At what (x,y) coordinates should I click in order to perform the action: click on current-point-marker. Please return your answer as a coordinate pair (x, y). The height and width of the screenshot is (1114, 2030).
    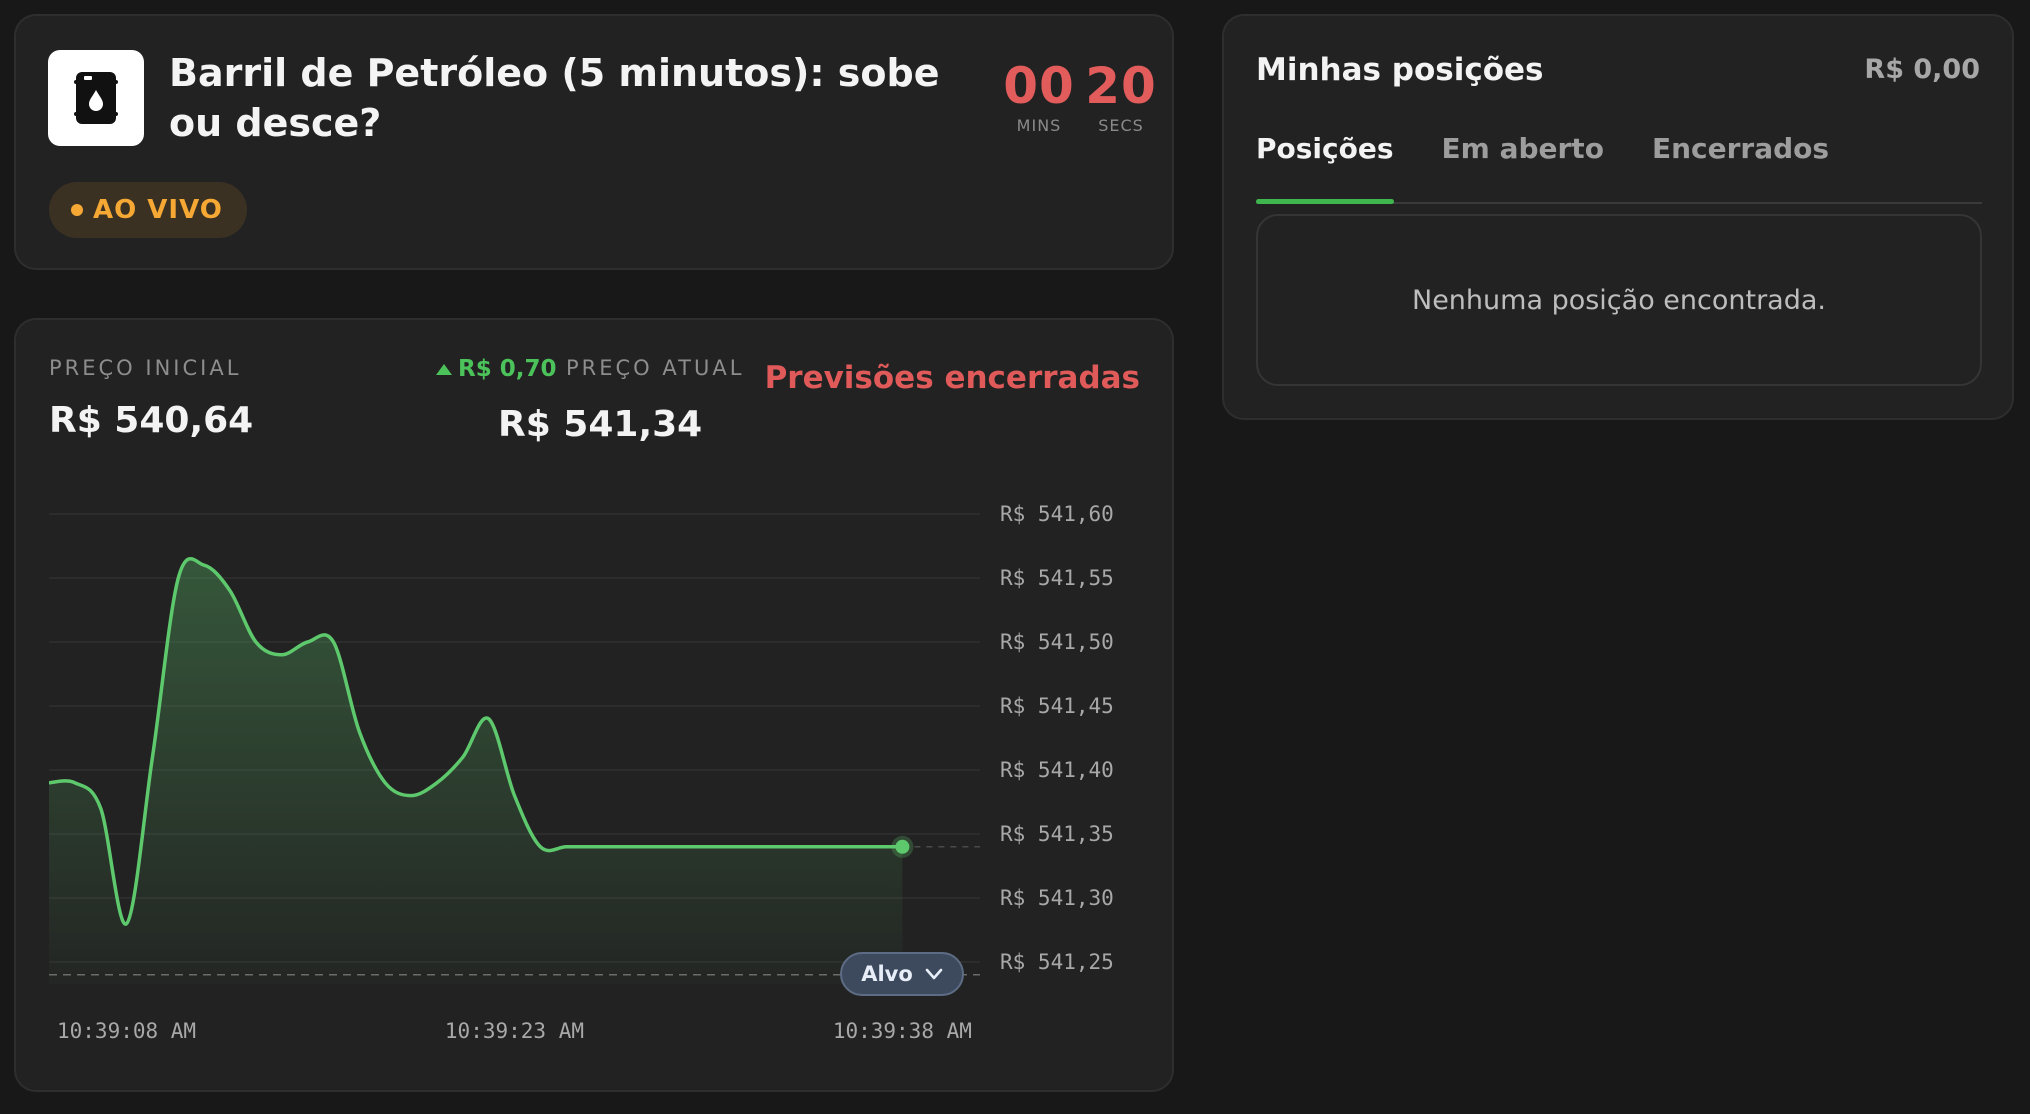
    Looking at the image, I should click on (902, 846).